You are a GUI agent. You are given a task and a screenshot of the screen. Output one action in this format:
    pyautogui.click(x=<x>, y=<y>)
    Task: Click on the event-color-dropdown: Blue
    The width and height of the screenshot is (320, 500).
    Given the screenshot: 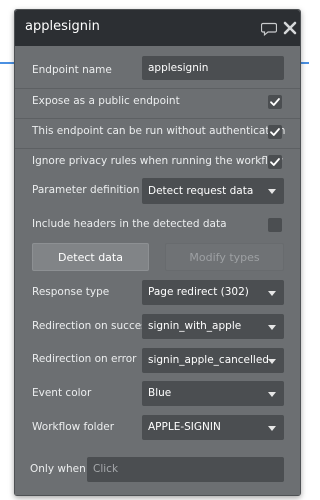 What is the action you would take?
    pyautogui.click(x=213, y=393)
    